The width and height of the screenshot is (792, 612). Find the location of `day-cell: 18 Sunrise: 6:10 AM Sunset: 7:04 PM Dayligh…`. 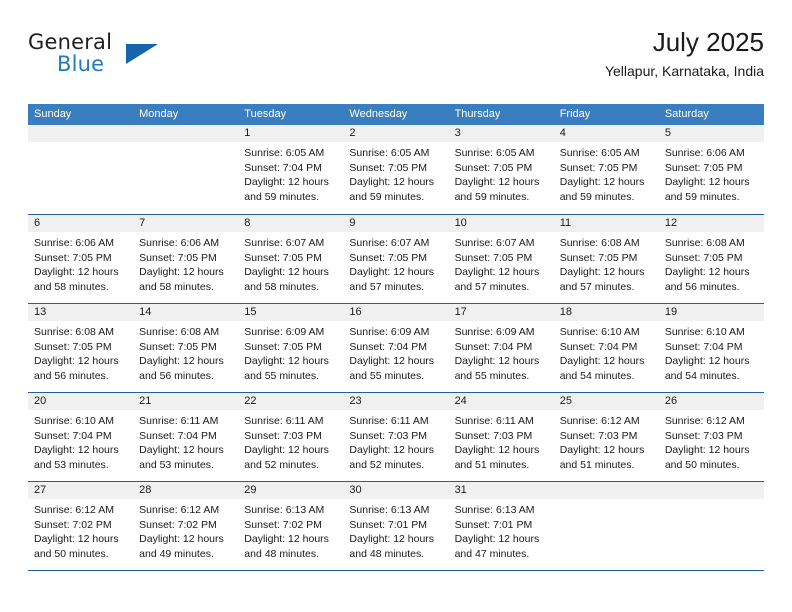

day-cell: 18 Sunrise: 6:10 AM Sunset: 7:04 PM Dayligh… is located at coordinates (606, 348).